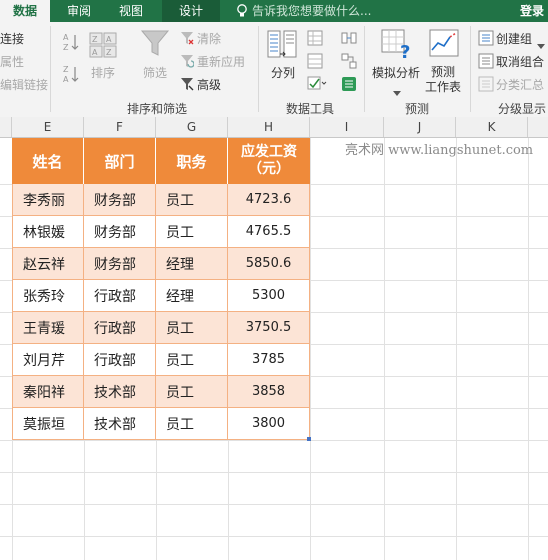 The height and width of the screenshot is (560, 548). I want to click on data-validation-icon, so click(317, 86).